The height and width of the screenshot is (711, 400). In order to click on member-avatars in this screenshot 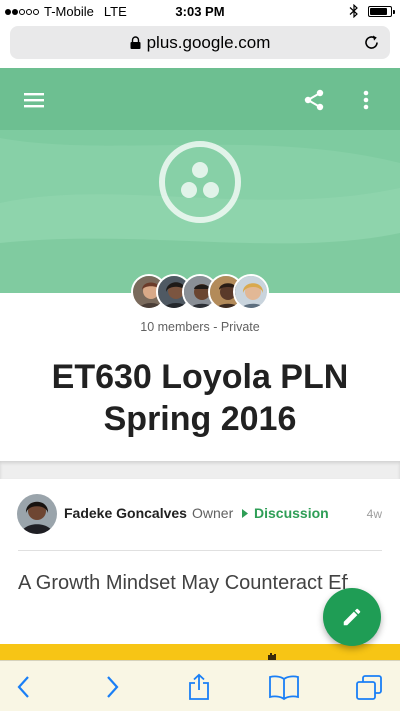, I will do `click(200, 292)`.